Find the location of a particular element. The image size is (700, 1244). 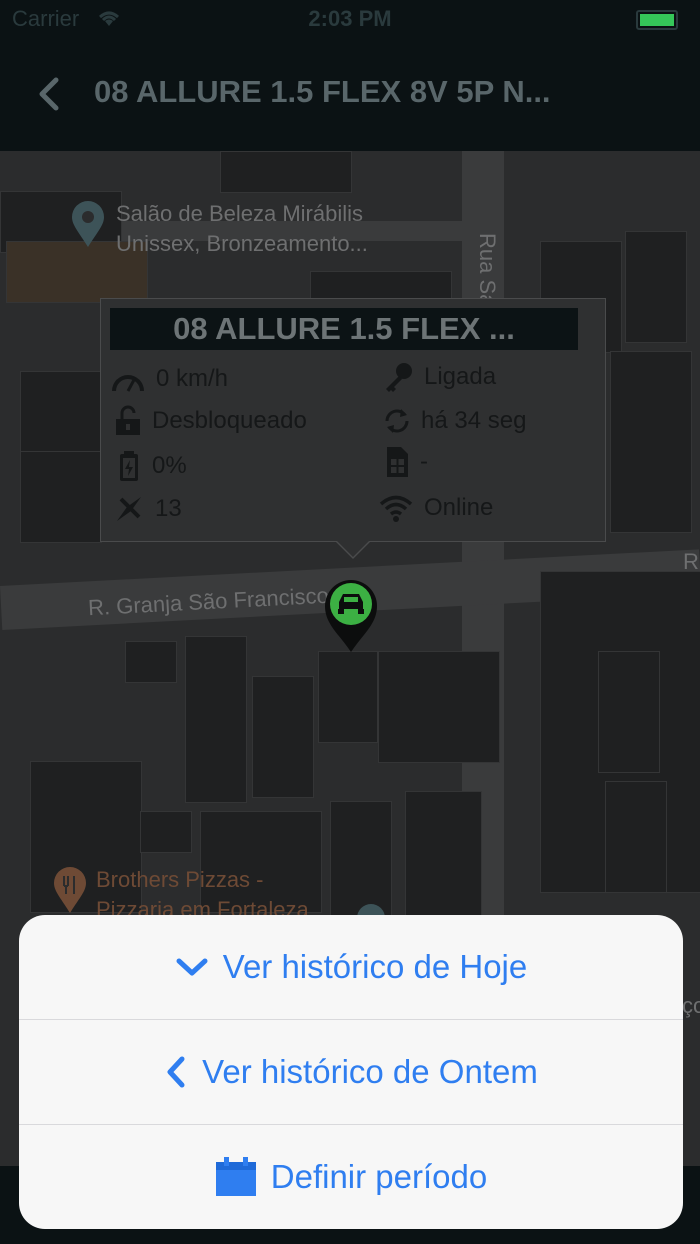

speed-row: 0 km/h is located at coordinates (169, 379).